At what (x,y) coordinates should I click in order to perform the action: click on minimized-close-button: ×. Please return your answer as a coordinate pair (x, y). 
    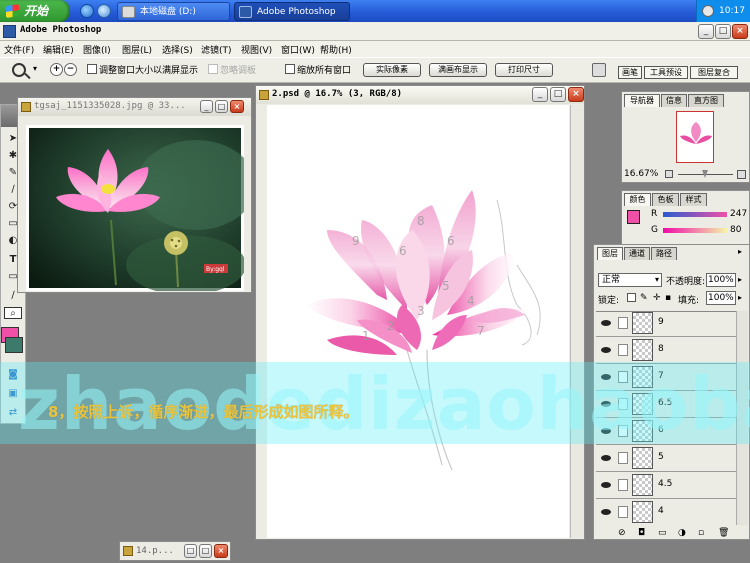
    Looking at the image, I should click on (221, 551).